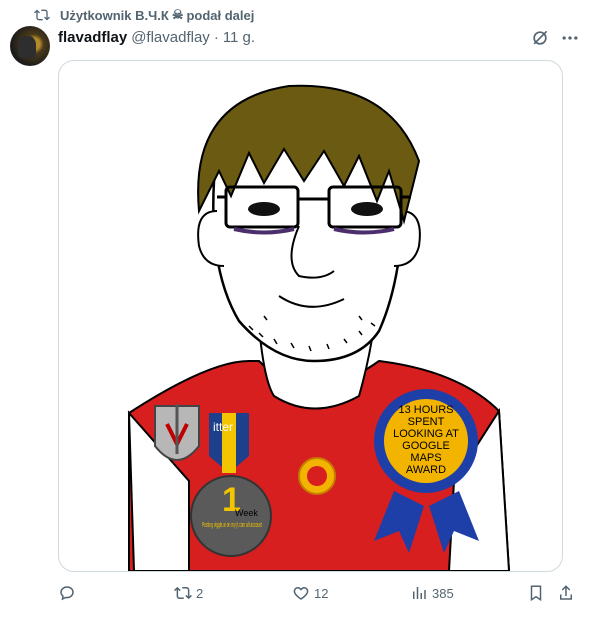  What do you see at coordinates (443, 593) in the screenshot?
I see `views-count: 385` at bounding box center [443, 593].